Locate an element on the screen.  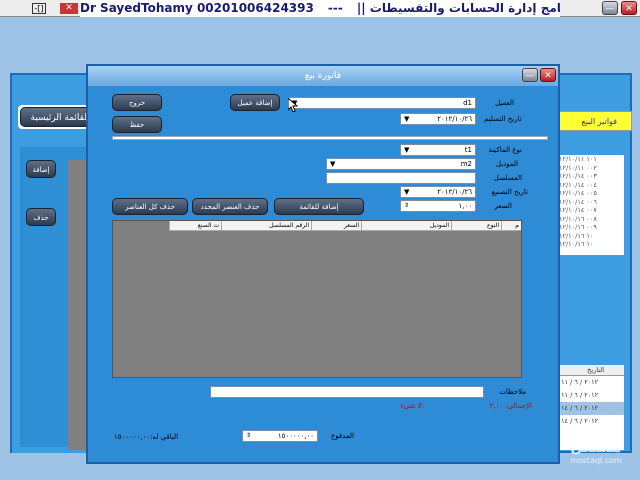
col-index: م is located at coordinates (511, 226).